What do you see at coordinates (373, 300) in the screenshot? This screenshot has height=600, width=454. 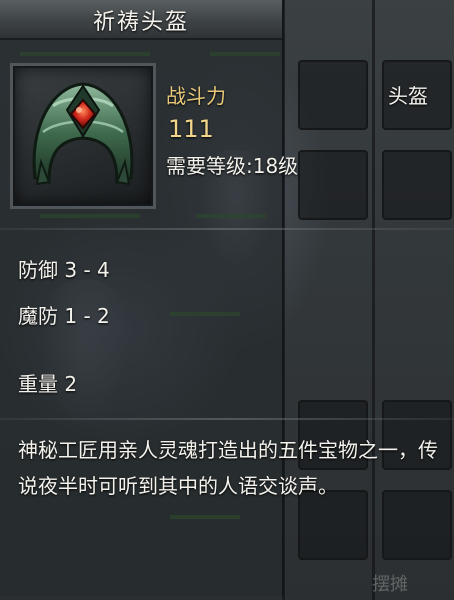 I see `inventory-divider` at bounding box center [373, 300].